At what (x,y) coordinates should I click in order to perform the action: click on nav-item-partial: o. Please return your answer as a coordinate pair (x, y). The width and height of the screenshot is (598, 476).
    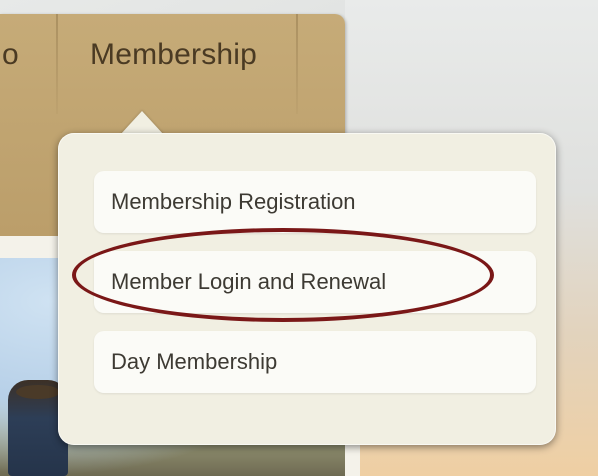
    Looking at the image, I should click on (10, 55).